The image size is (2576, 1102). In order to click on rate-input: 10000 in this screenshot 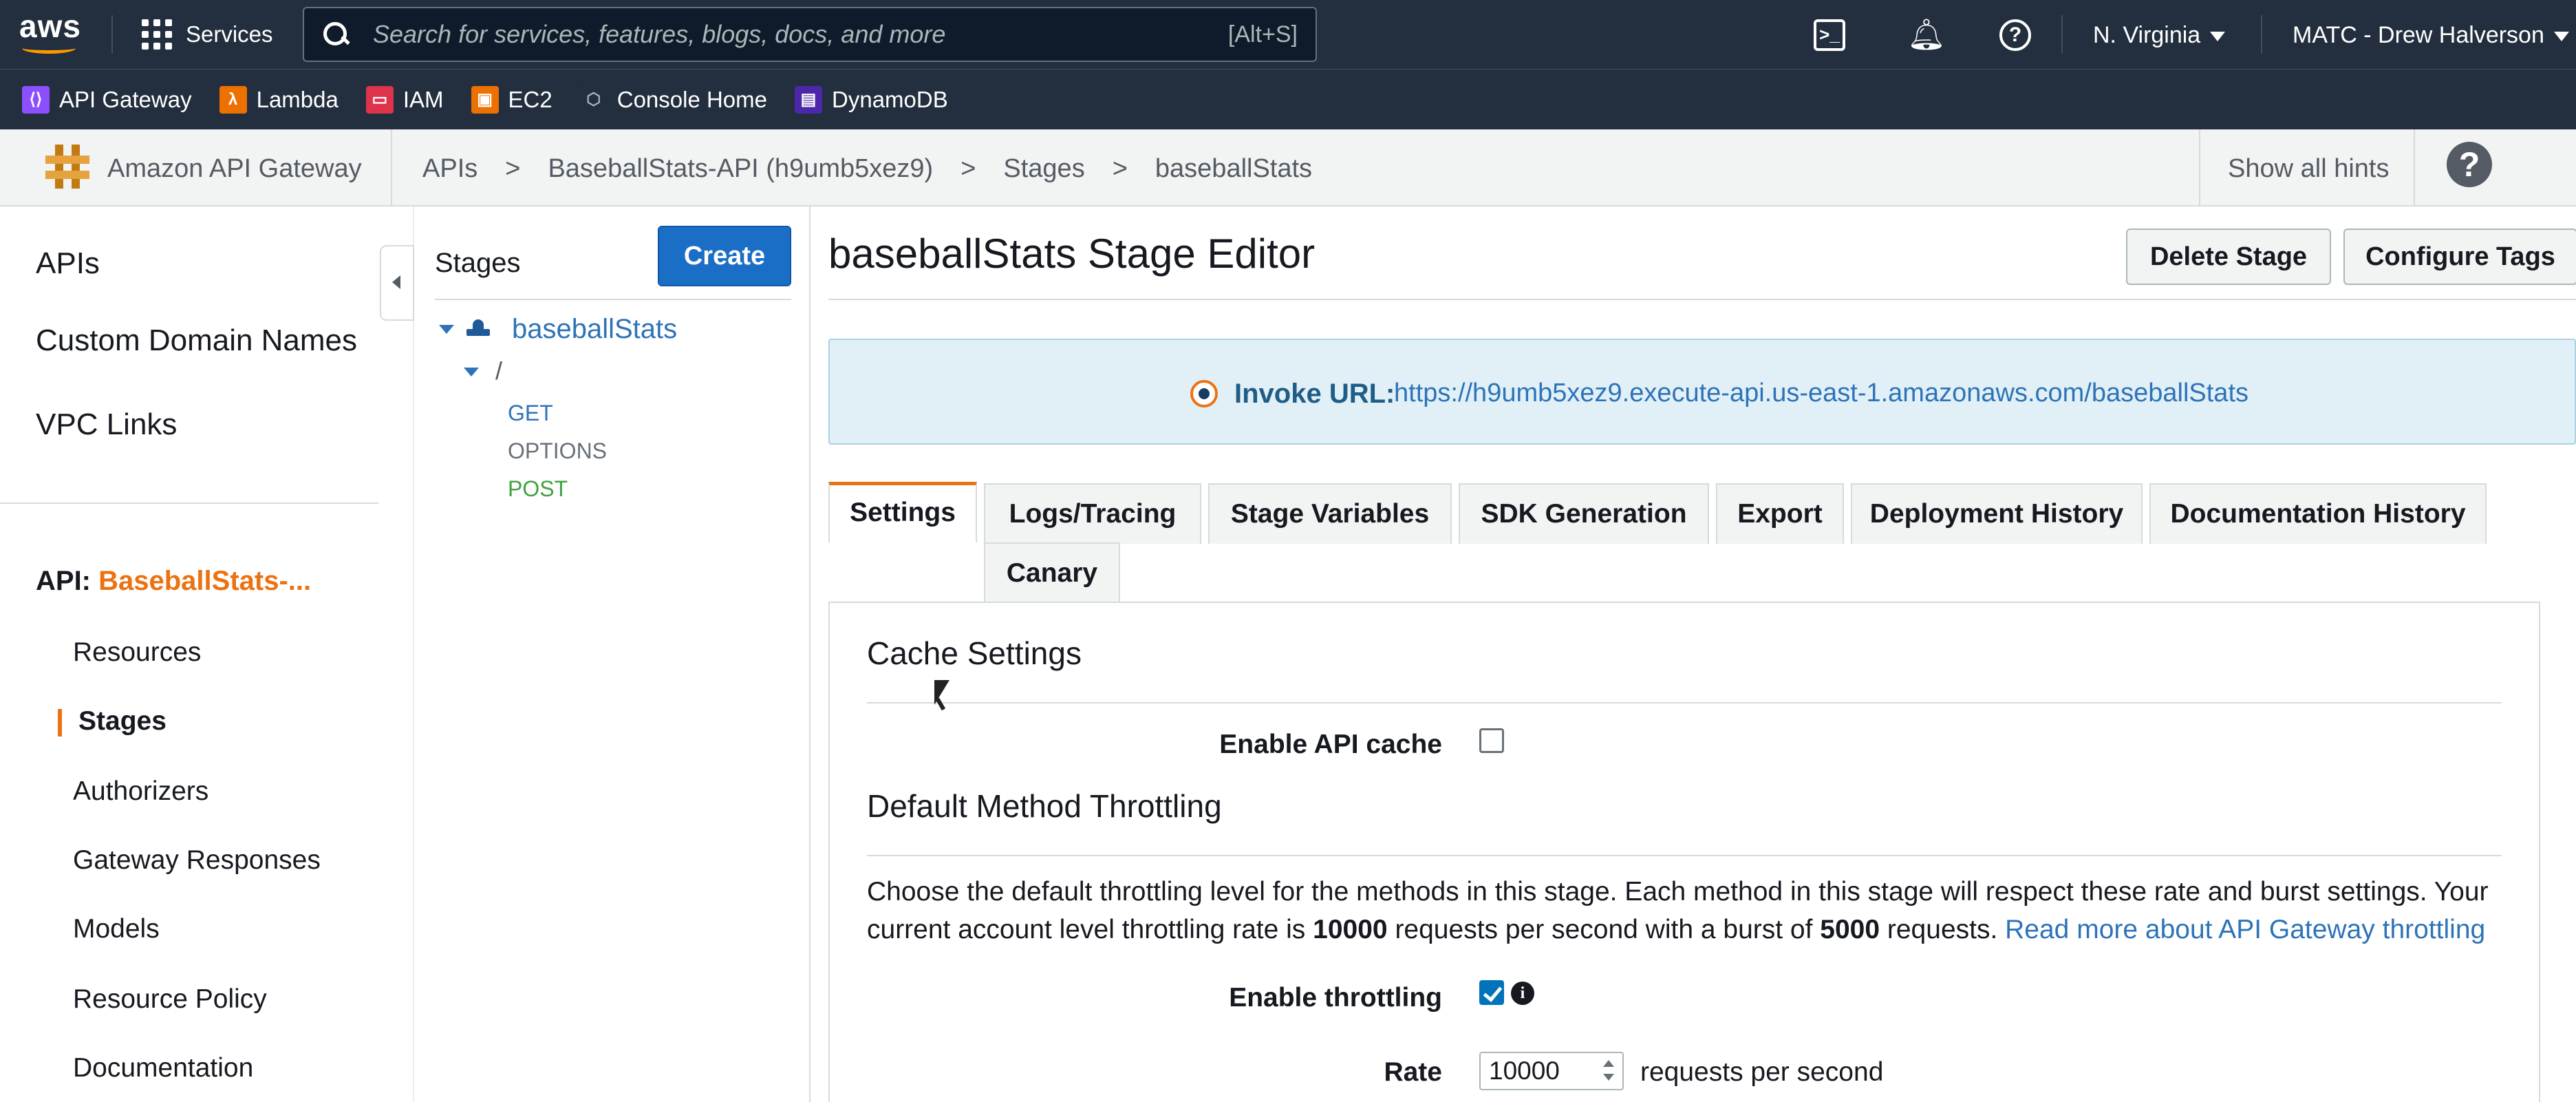, I will do `click(1551, 1071)`.